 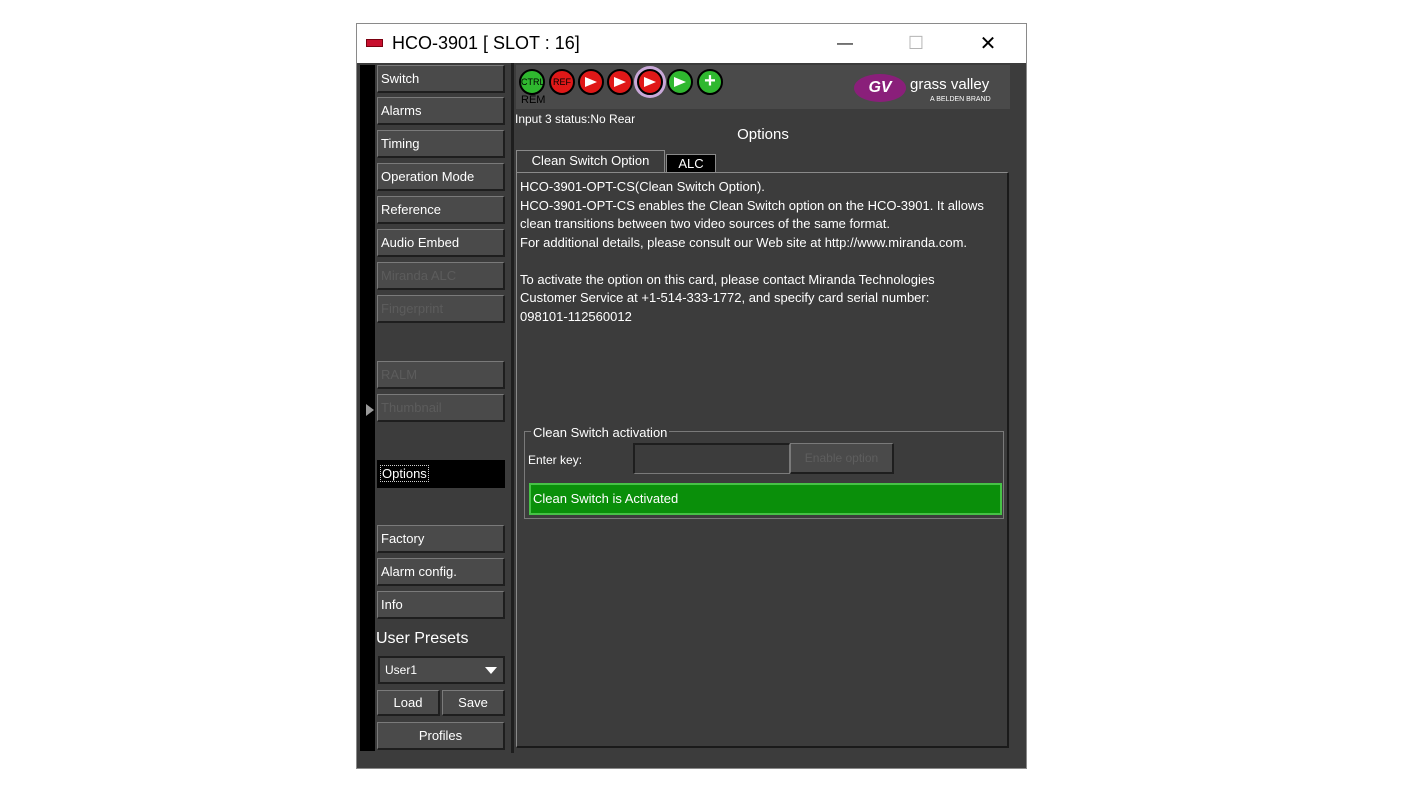 I want to click on sidebar-item-audio-embed: Audio Embed, so click(x=441, y=243).